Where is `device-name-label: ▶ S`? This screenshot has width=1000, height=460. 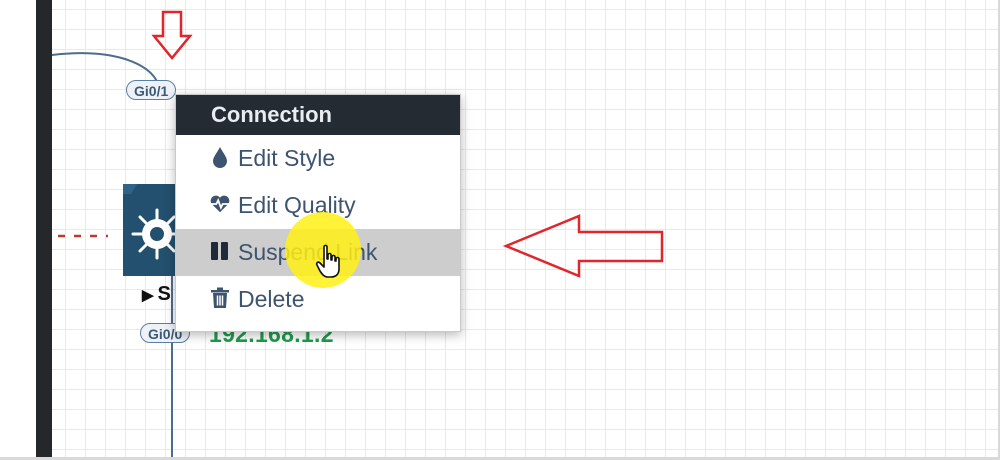
device-name-label: ▶ S is located at coordinates (156, 294).